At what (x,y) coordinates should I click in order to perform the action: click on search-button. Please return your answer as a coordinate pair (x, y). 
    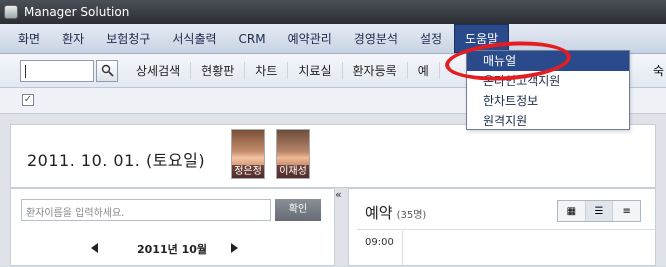
    Looking at the image, I should click on (107, 70).